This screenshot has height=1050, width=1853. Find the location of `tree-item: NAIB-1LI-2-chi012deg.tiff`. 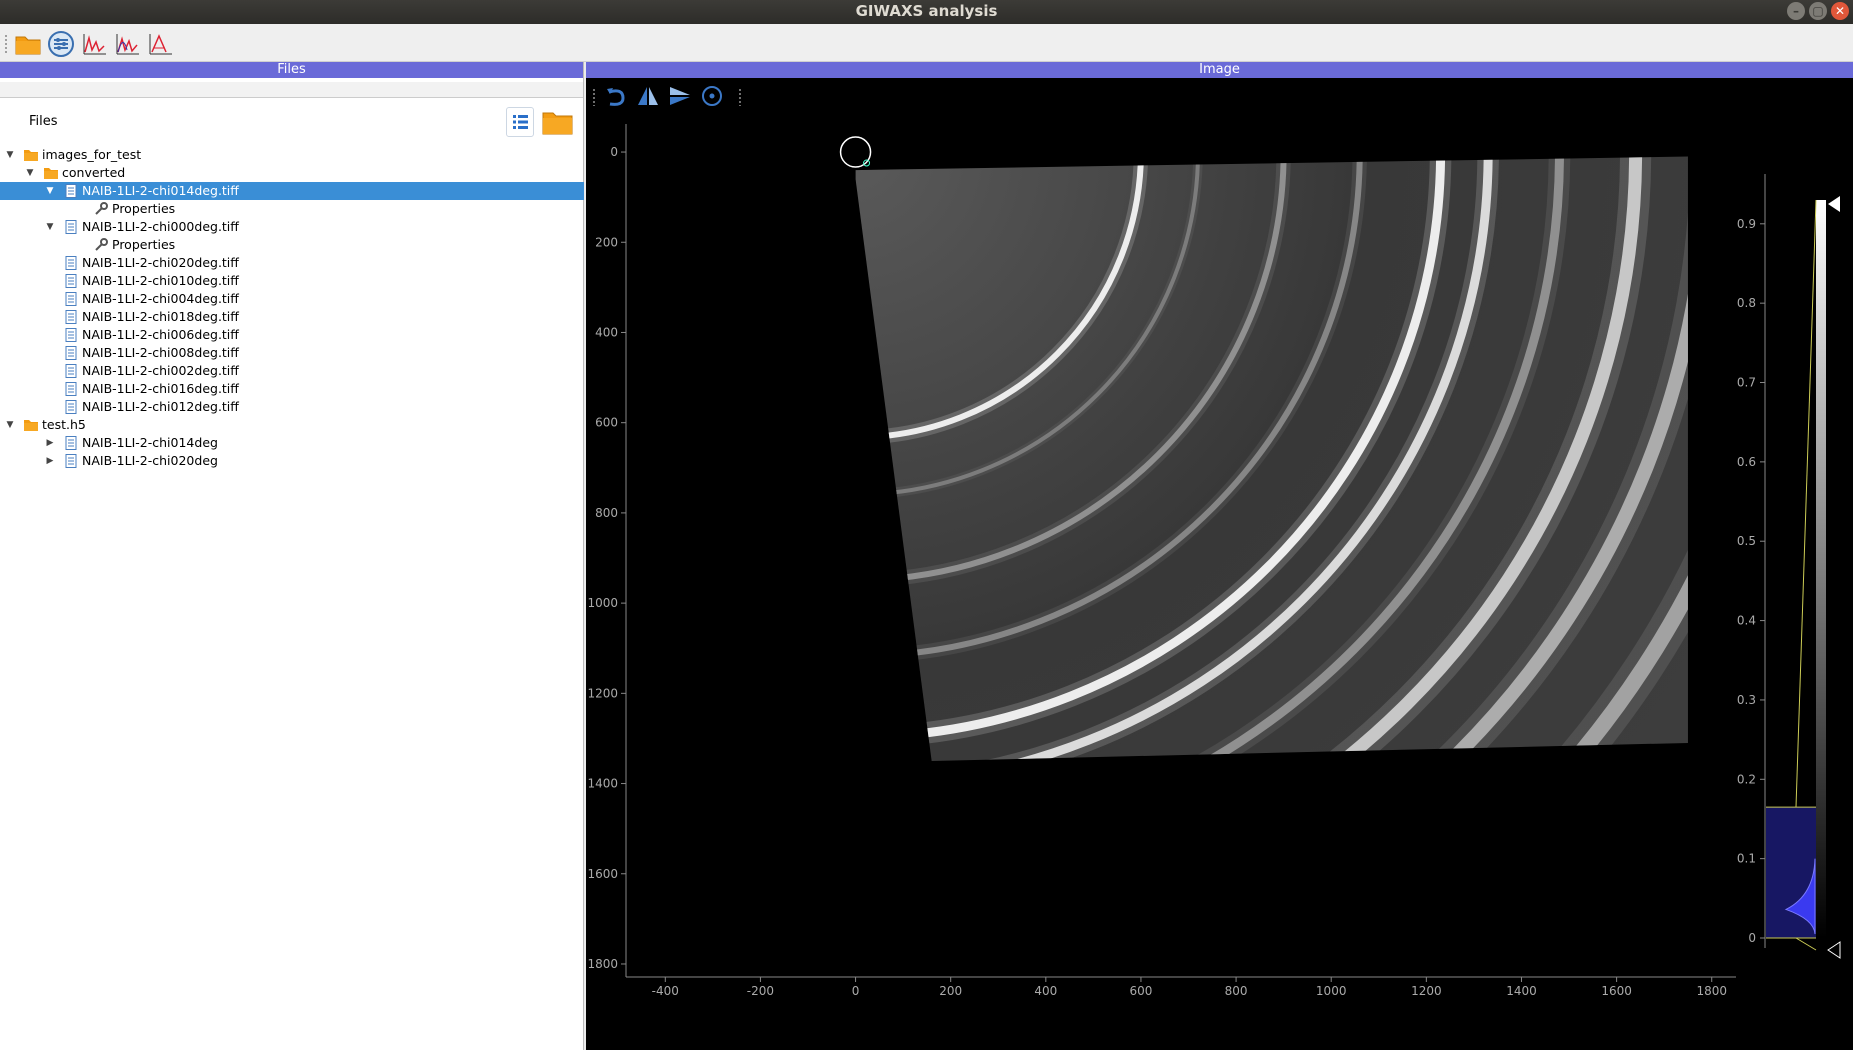

tree-item: NAIB-1LI-2-chi012deg.tiff is located at coordinates (292, 407).